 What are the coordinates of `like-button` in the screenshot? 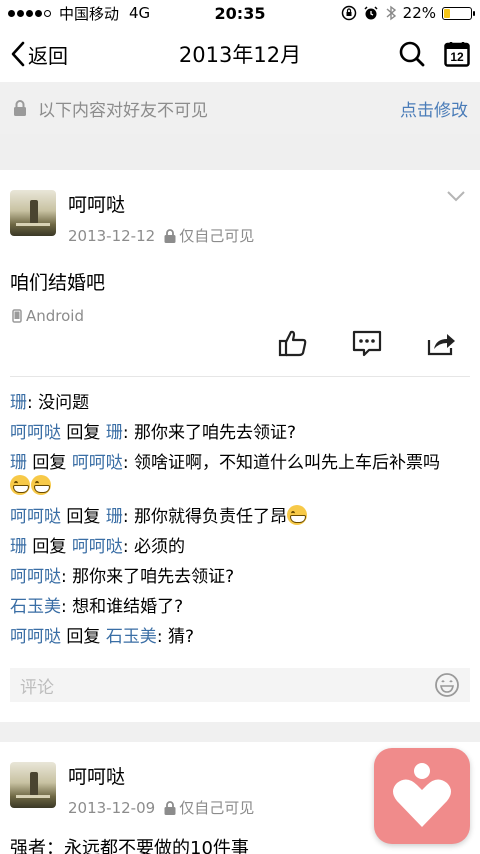 It's located at (293, 343).